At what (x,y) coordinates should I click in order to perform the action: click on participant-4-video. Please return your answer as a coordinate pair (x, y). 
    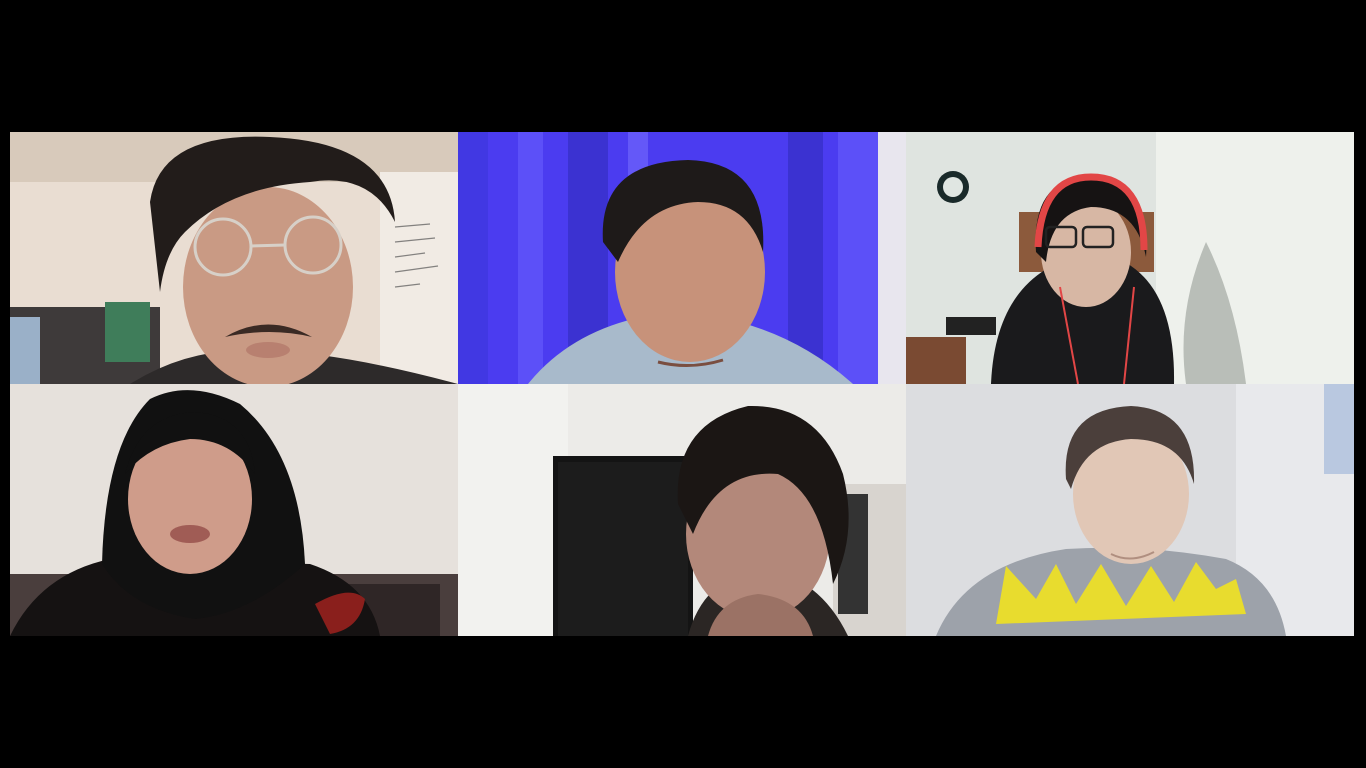
    Looking at the image, I should click on (234, 510).